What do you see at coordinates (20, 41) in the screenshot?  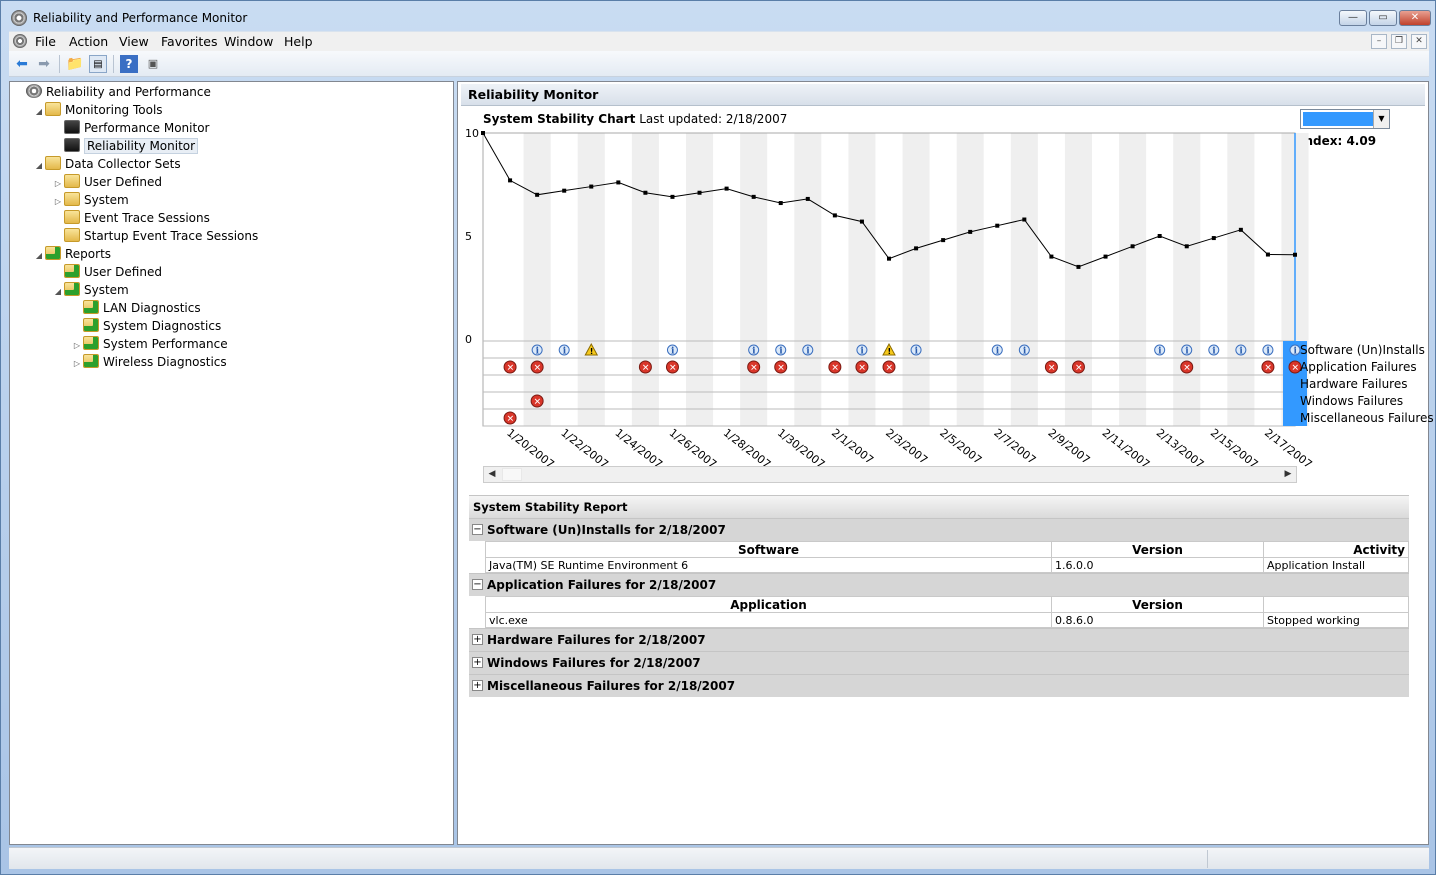 I see `console-icon` at bounding box center [20, 41].